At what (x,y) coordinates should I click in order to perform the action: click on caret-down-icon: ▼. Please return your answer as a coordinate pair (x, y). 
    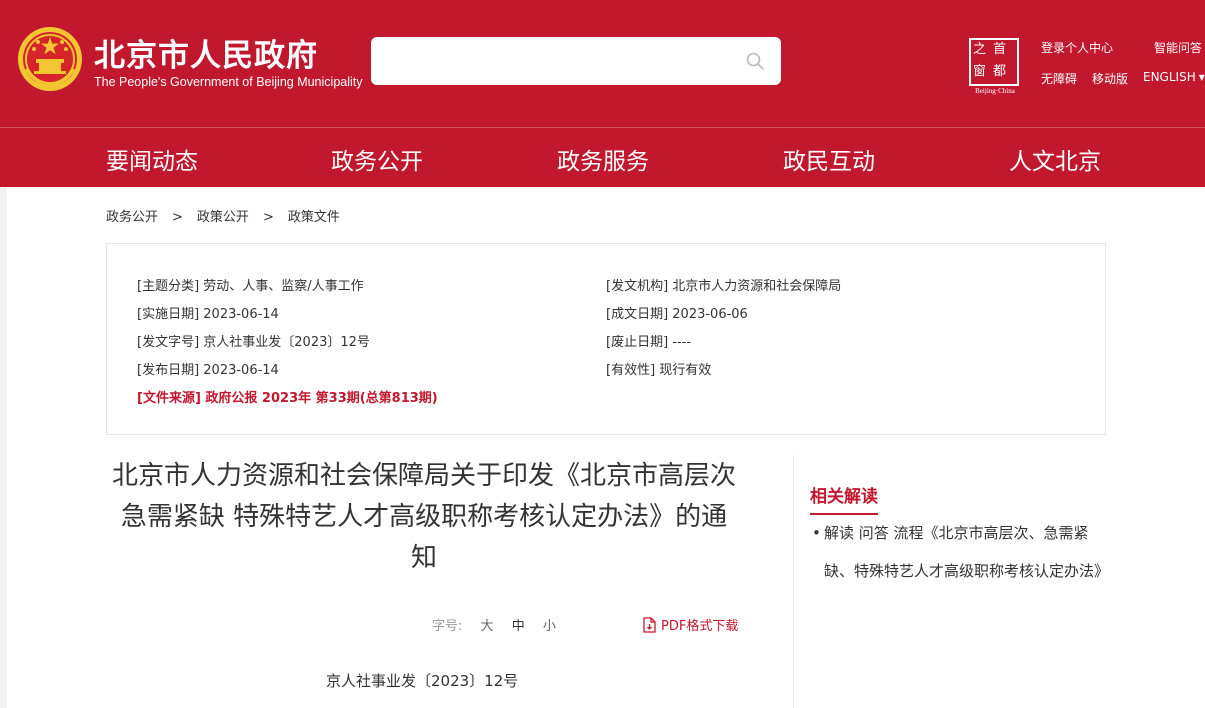
    Looking at the image, I should click on (1201, 77).